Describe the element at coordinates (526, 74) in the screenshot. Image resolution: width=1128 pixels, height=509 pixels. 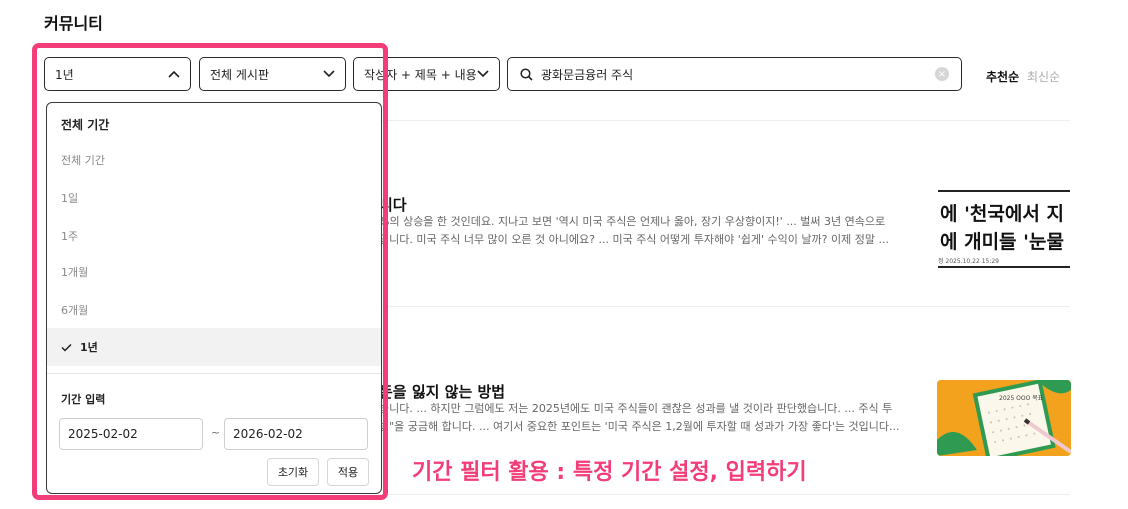
I see `search-icon` at that location.